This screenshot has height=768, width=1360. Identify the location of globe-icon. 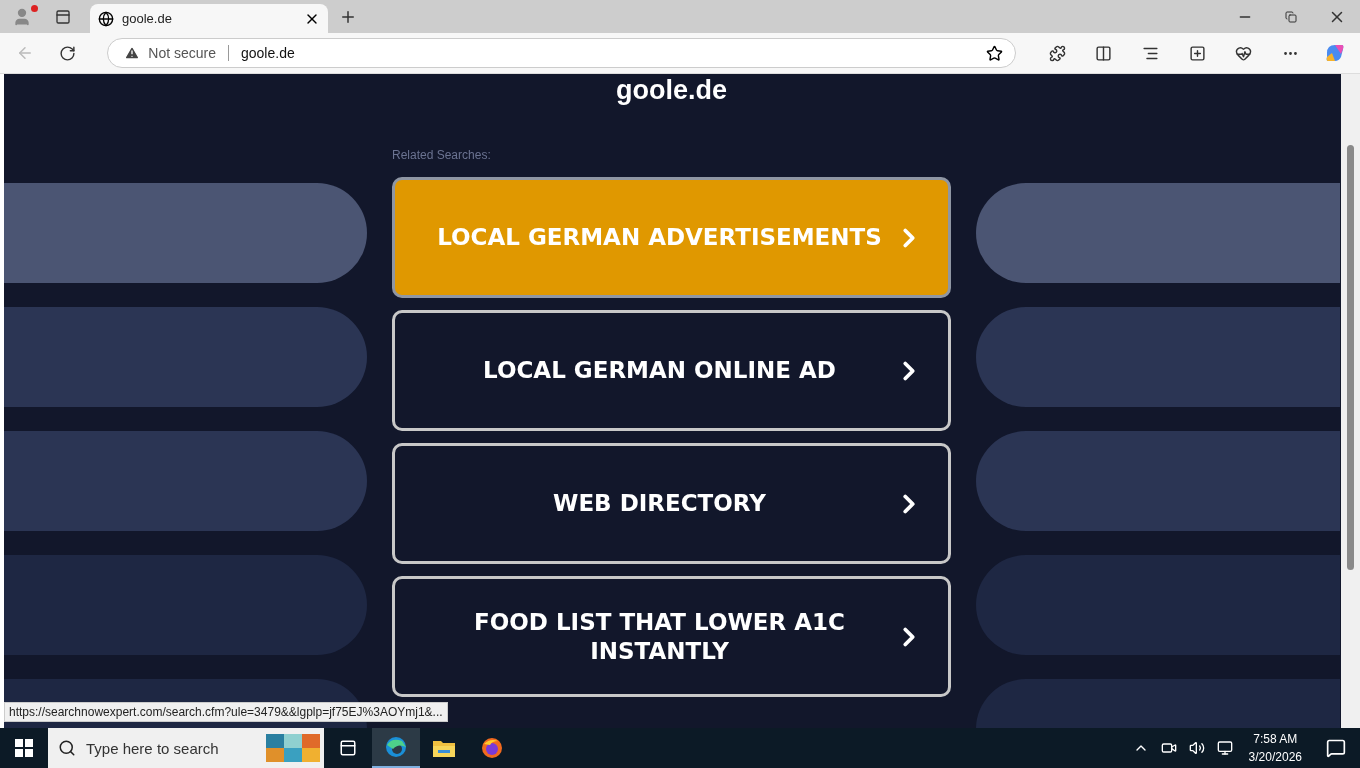
(106, 18).